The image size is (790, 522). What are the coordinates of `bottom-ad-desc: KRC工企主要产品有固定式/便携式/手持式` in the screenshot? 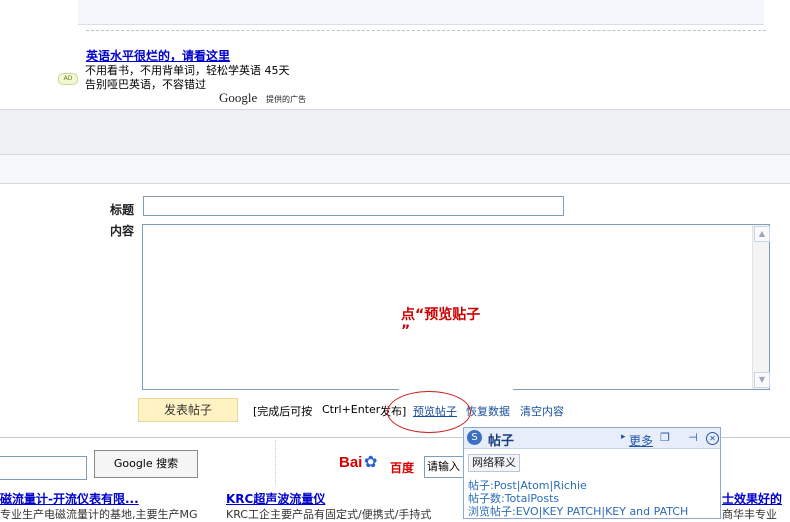 It's located at (329, 514).